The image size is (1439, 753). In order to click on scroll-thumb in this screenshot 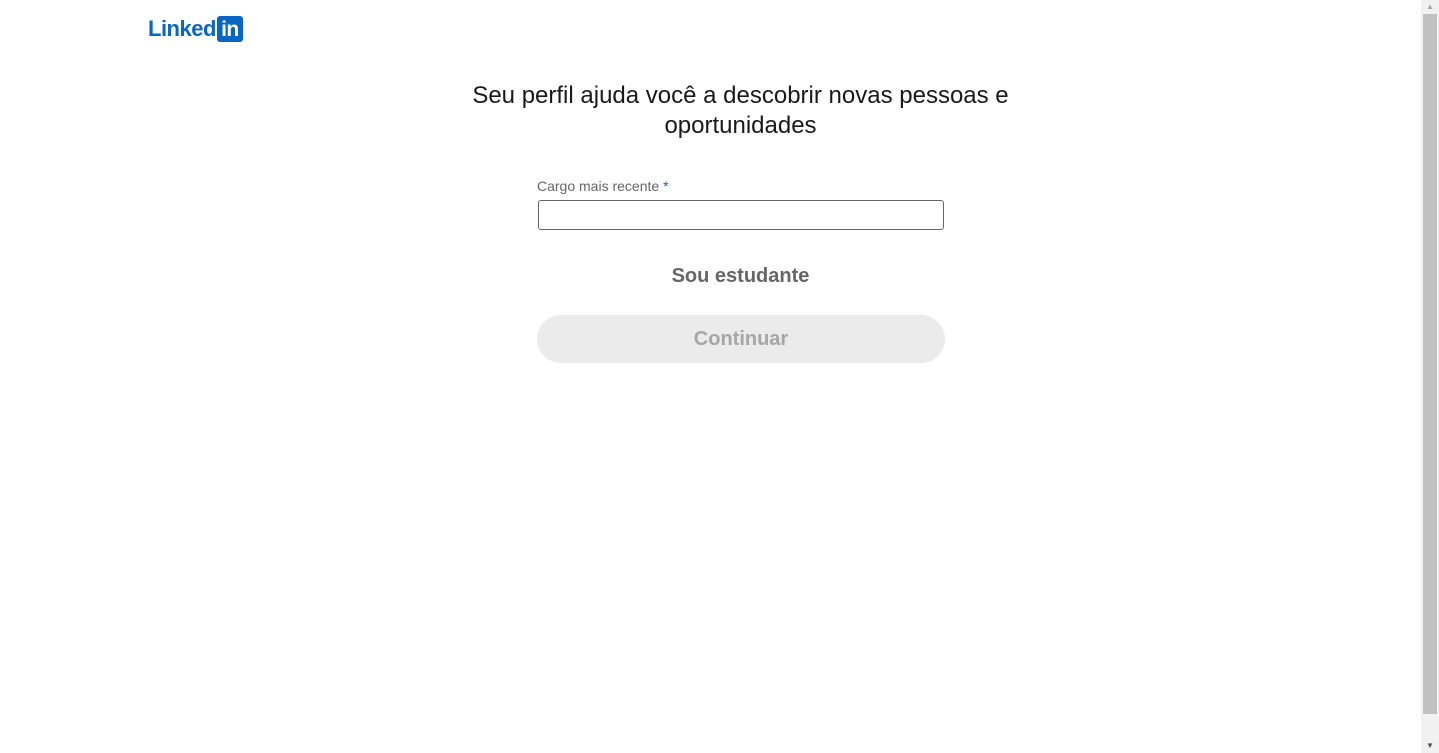, I will do `click(1430, 364)`.